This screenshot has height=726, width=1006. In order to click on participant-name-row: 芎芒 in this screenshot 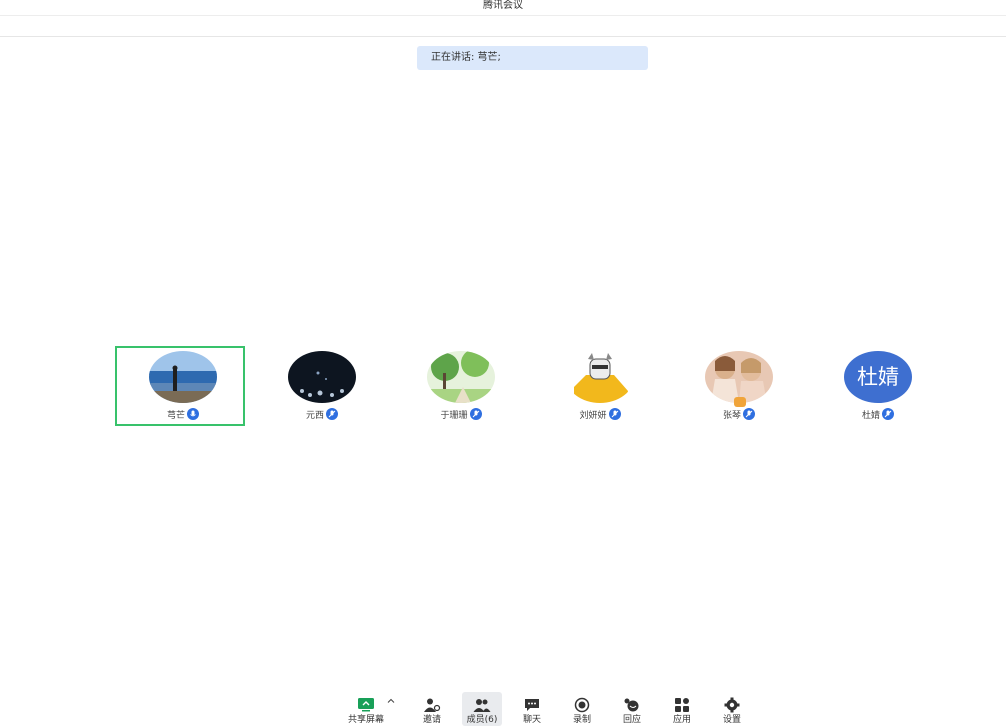, I will do `click(183, 414)`.